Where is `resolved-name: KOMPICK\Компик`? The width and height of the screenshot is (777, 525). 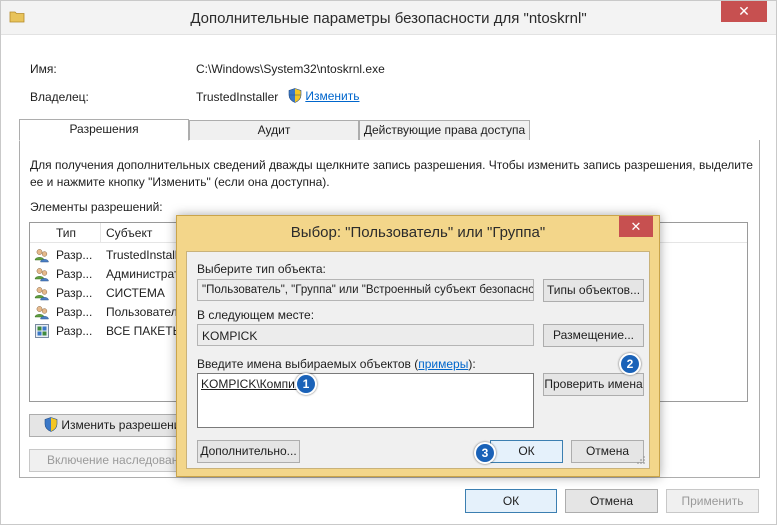
resolved-name: KOMPICK\Компик is located at coordinates (251, 384).